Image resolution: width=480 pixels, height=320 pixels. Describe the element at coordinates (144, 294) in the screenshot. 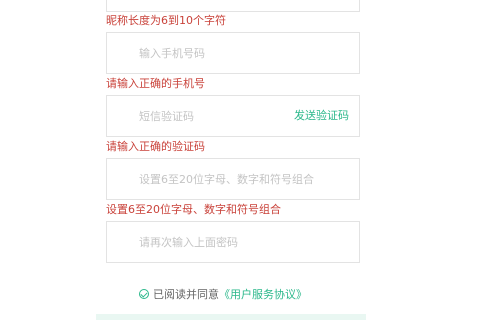

I see `check-circle-icon` at that location.